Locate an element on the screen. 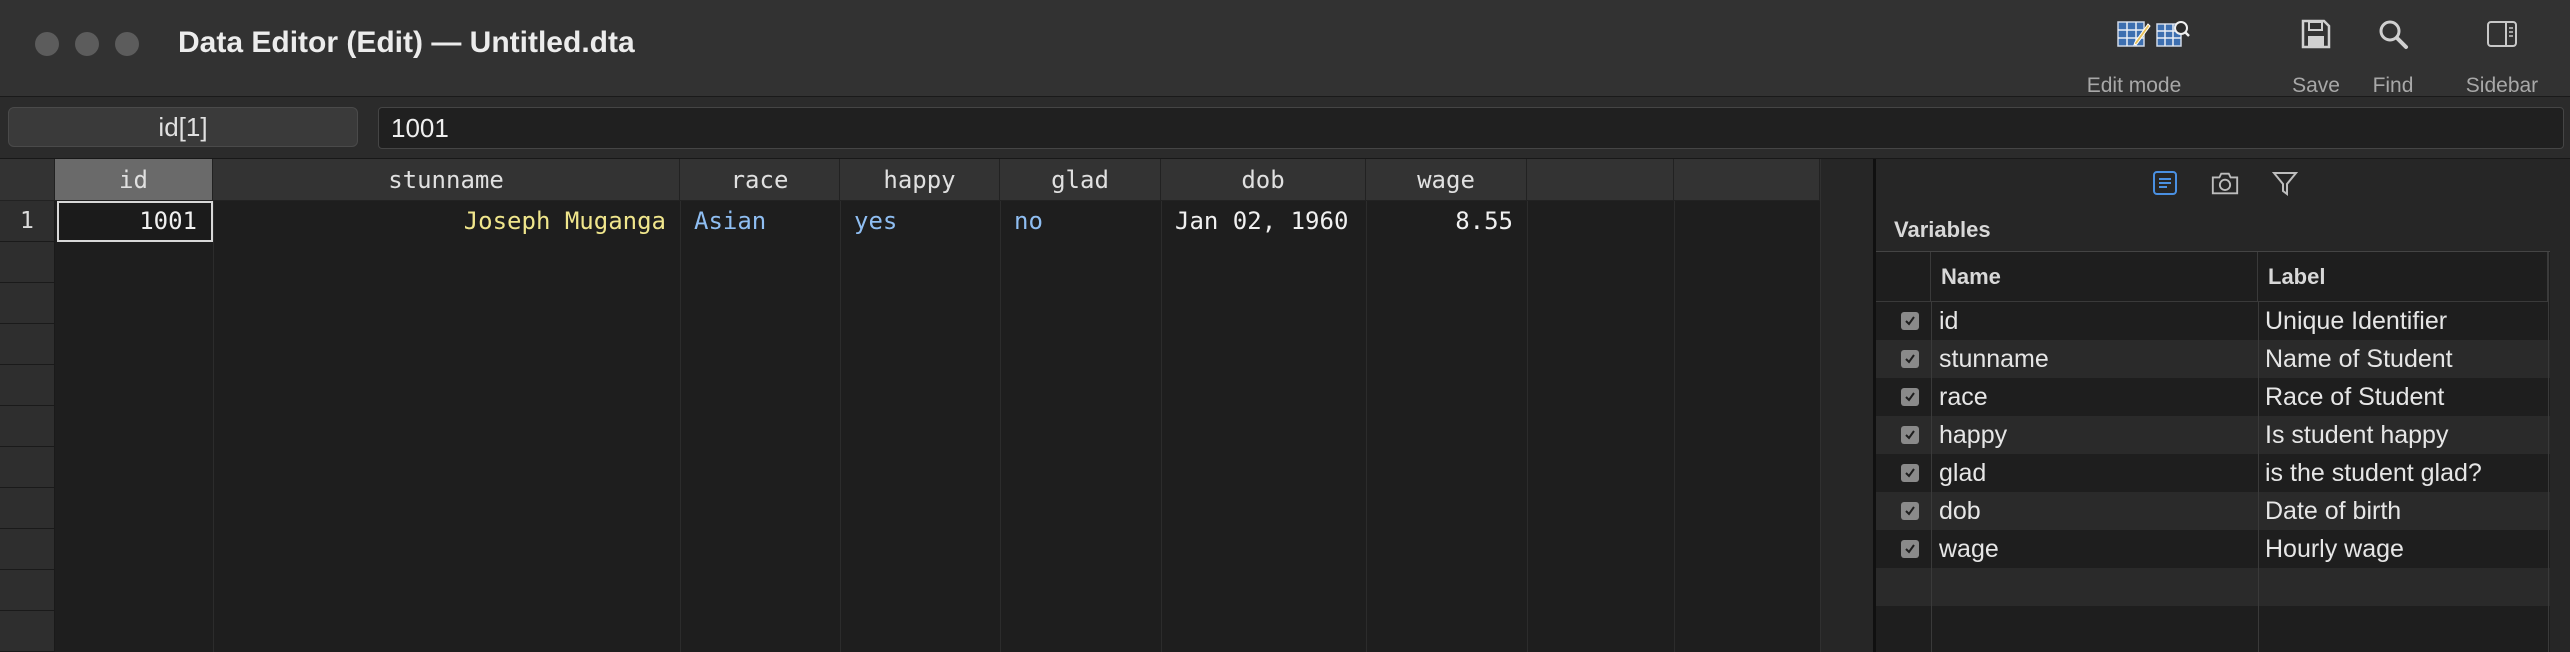  variables-tab is located at coordinates (2165, 183).